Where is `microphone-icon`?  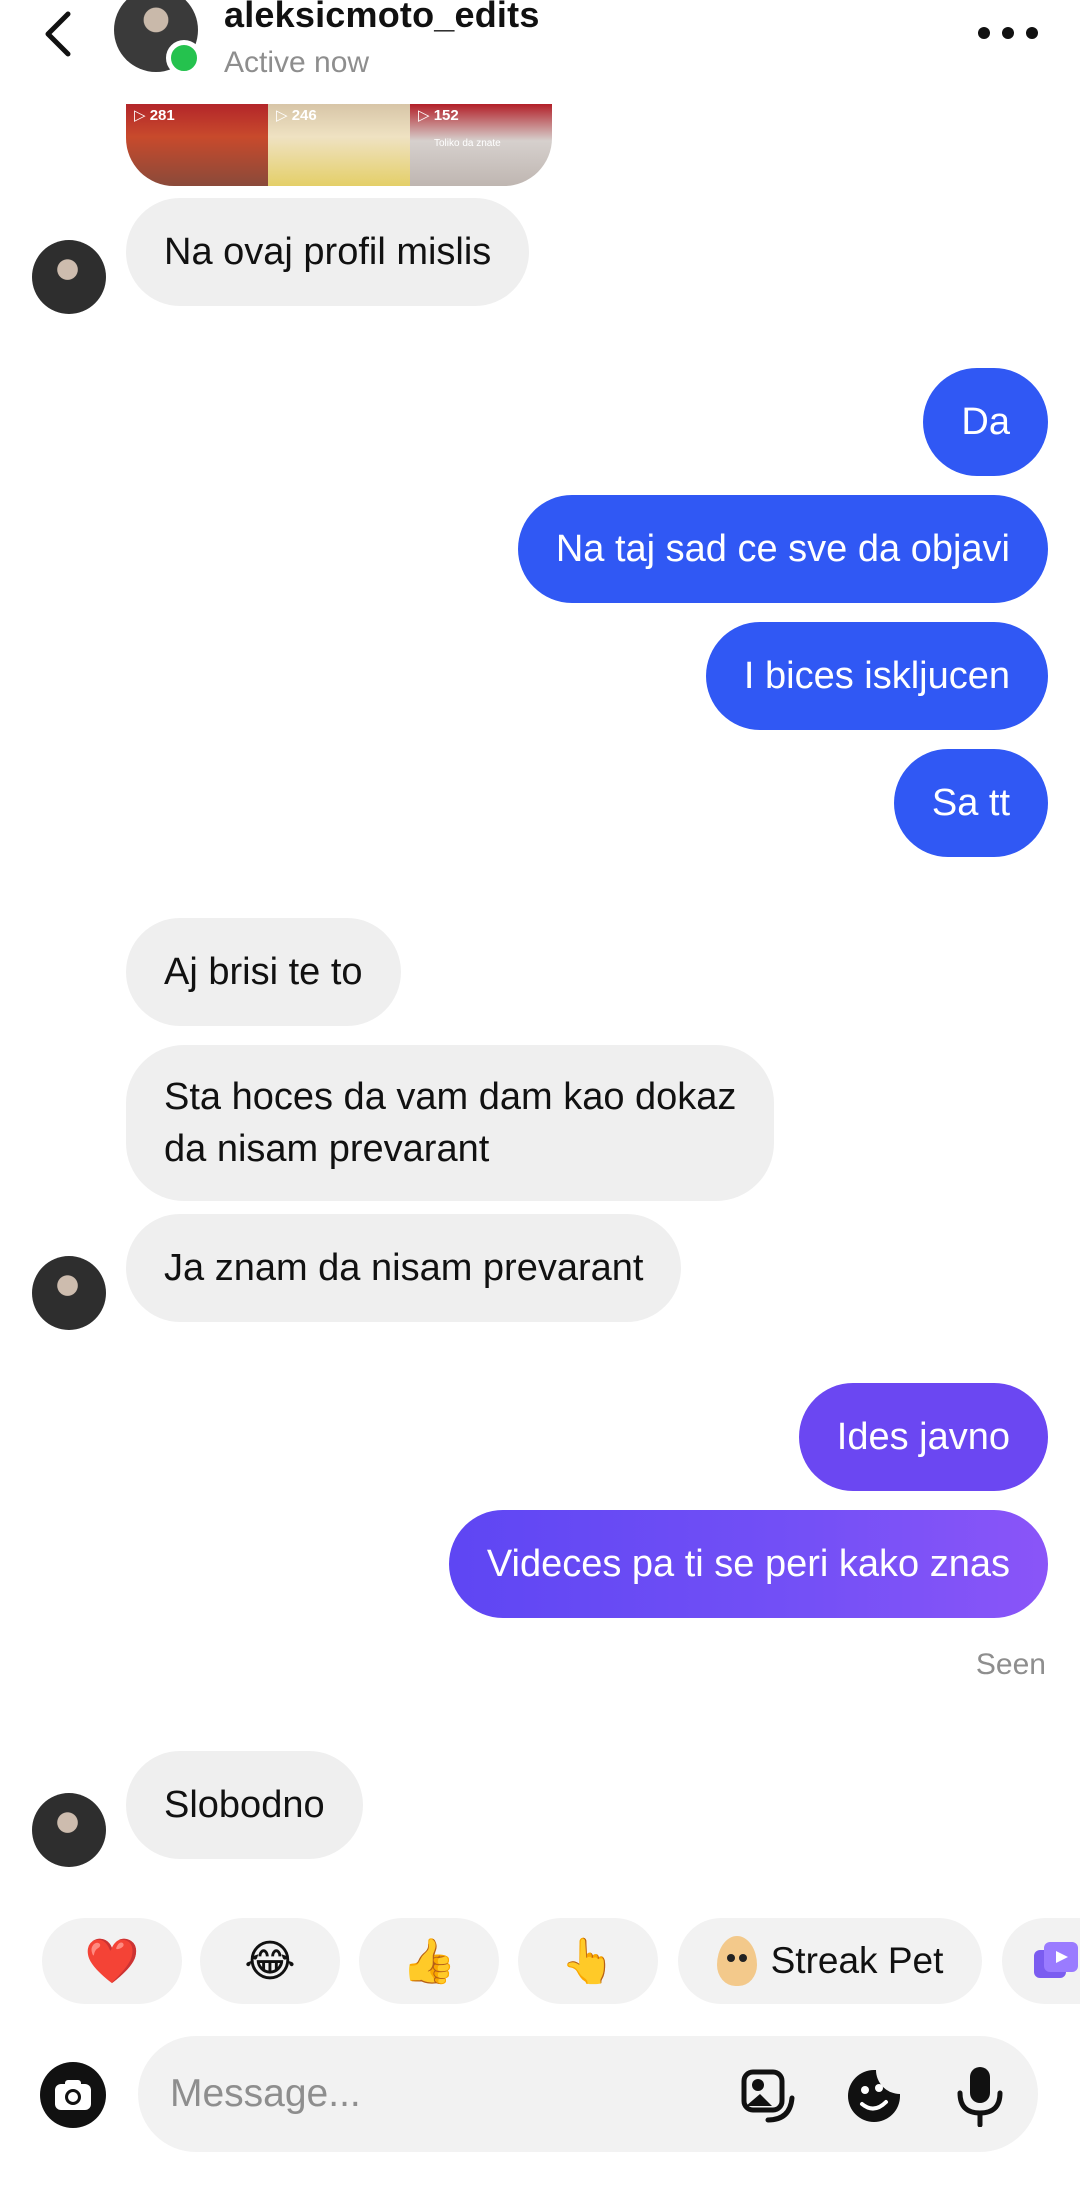 microphone-icon is located at coordinates (980, 2097).